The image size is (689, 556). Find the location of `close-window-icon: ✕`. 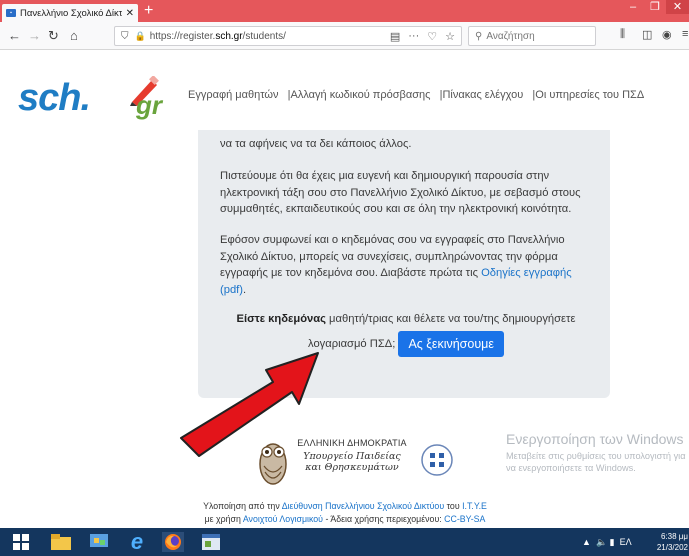

close-window-icon: ✕ is located at coordinates (677, 7).